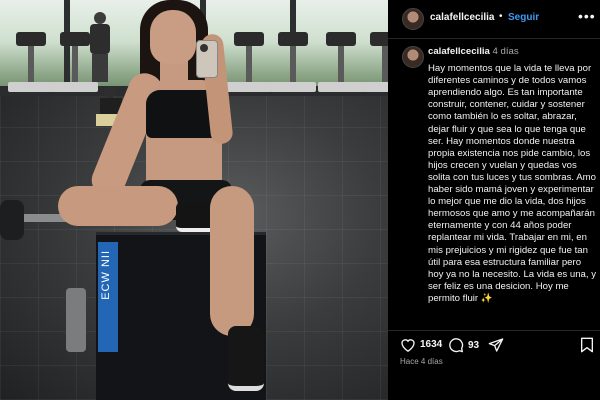  I want to click on like-count: 1634, so click(431, 344).